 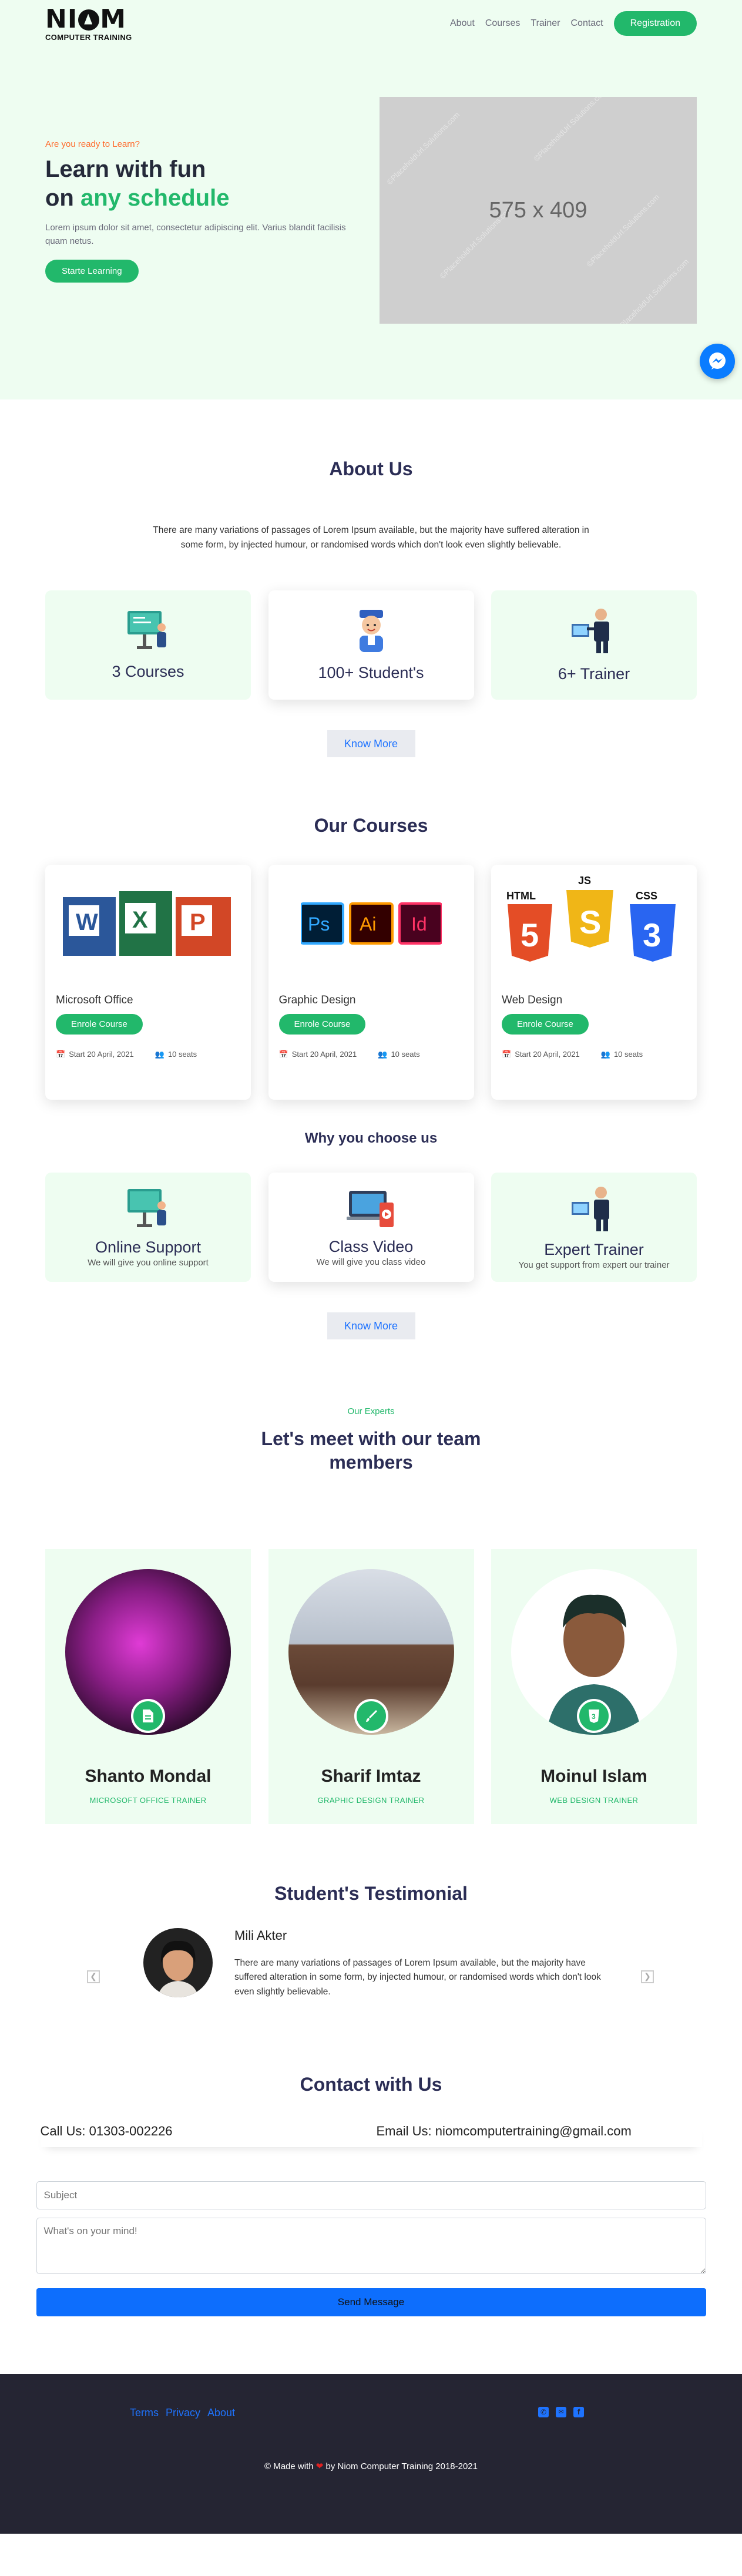 I want to click on svg-text: 3, so click(x=594, y=1716).